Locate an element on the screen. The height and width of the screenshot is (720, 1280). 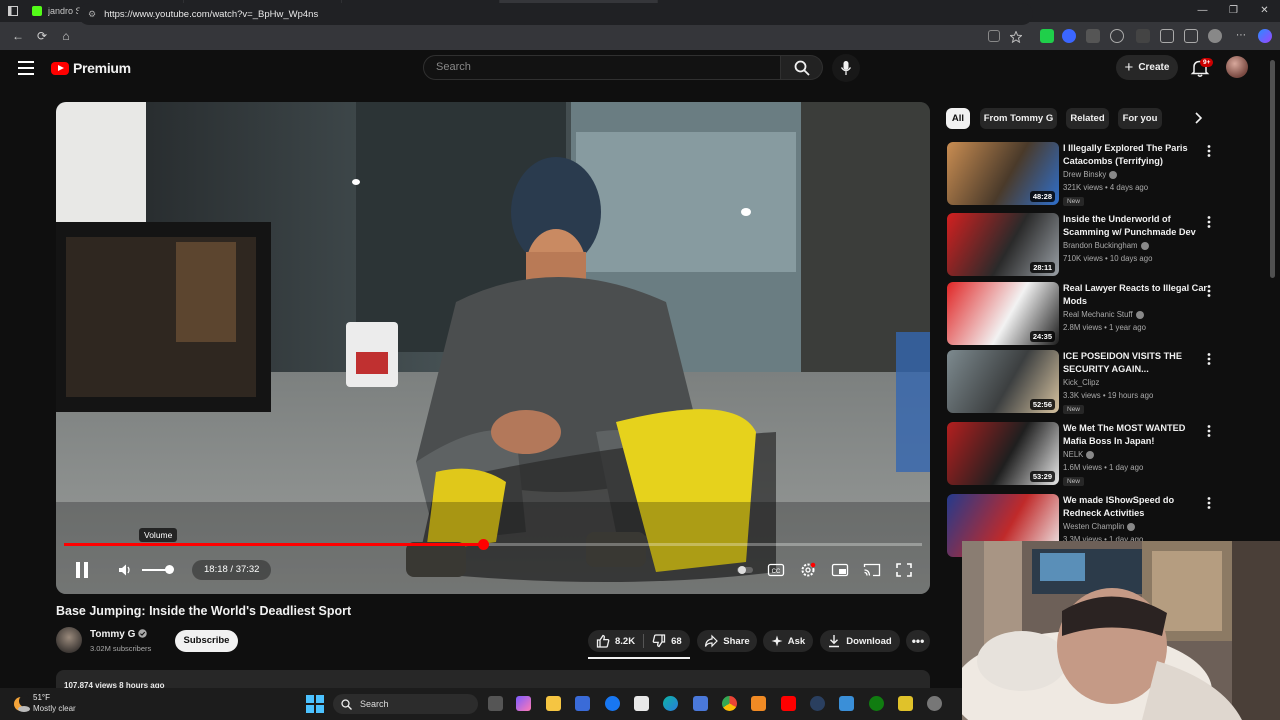
progress-bar is located at coordinates (493, 544).